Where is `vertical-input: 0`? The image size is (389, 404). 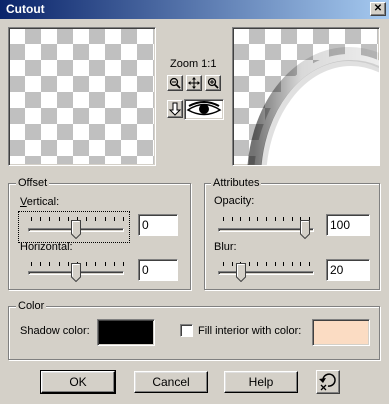 vertical-input: 0 is located at coordinates (158, 225).